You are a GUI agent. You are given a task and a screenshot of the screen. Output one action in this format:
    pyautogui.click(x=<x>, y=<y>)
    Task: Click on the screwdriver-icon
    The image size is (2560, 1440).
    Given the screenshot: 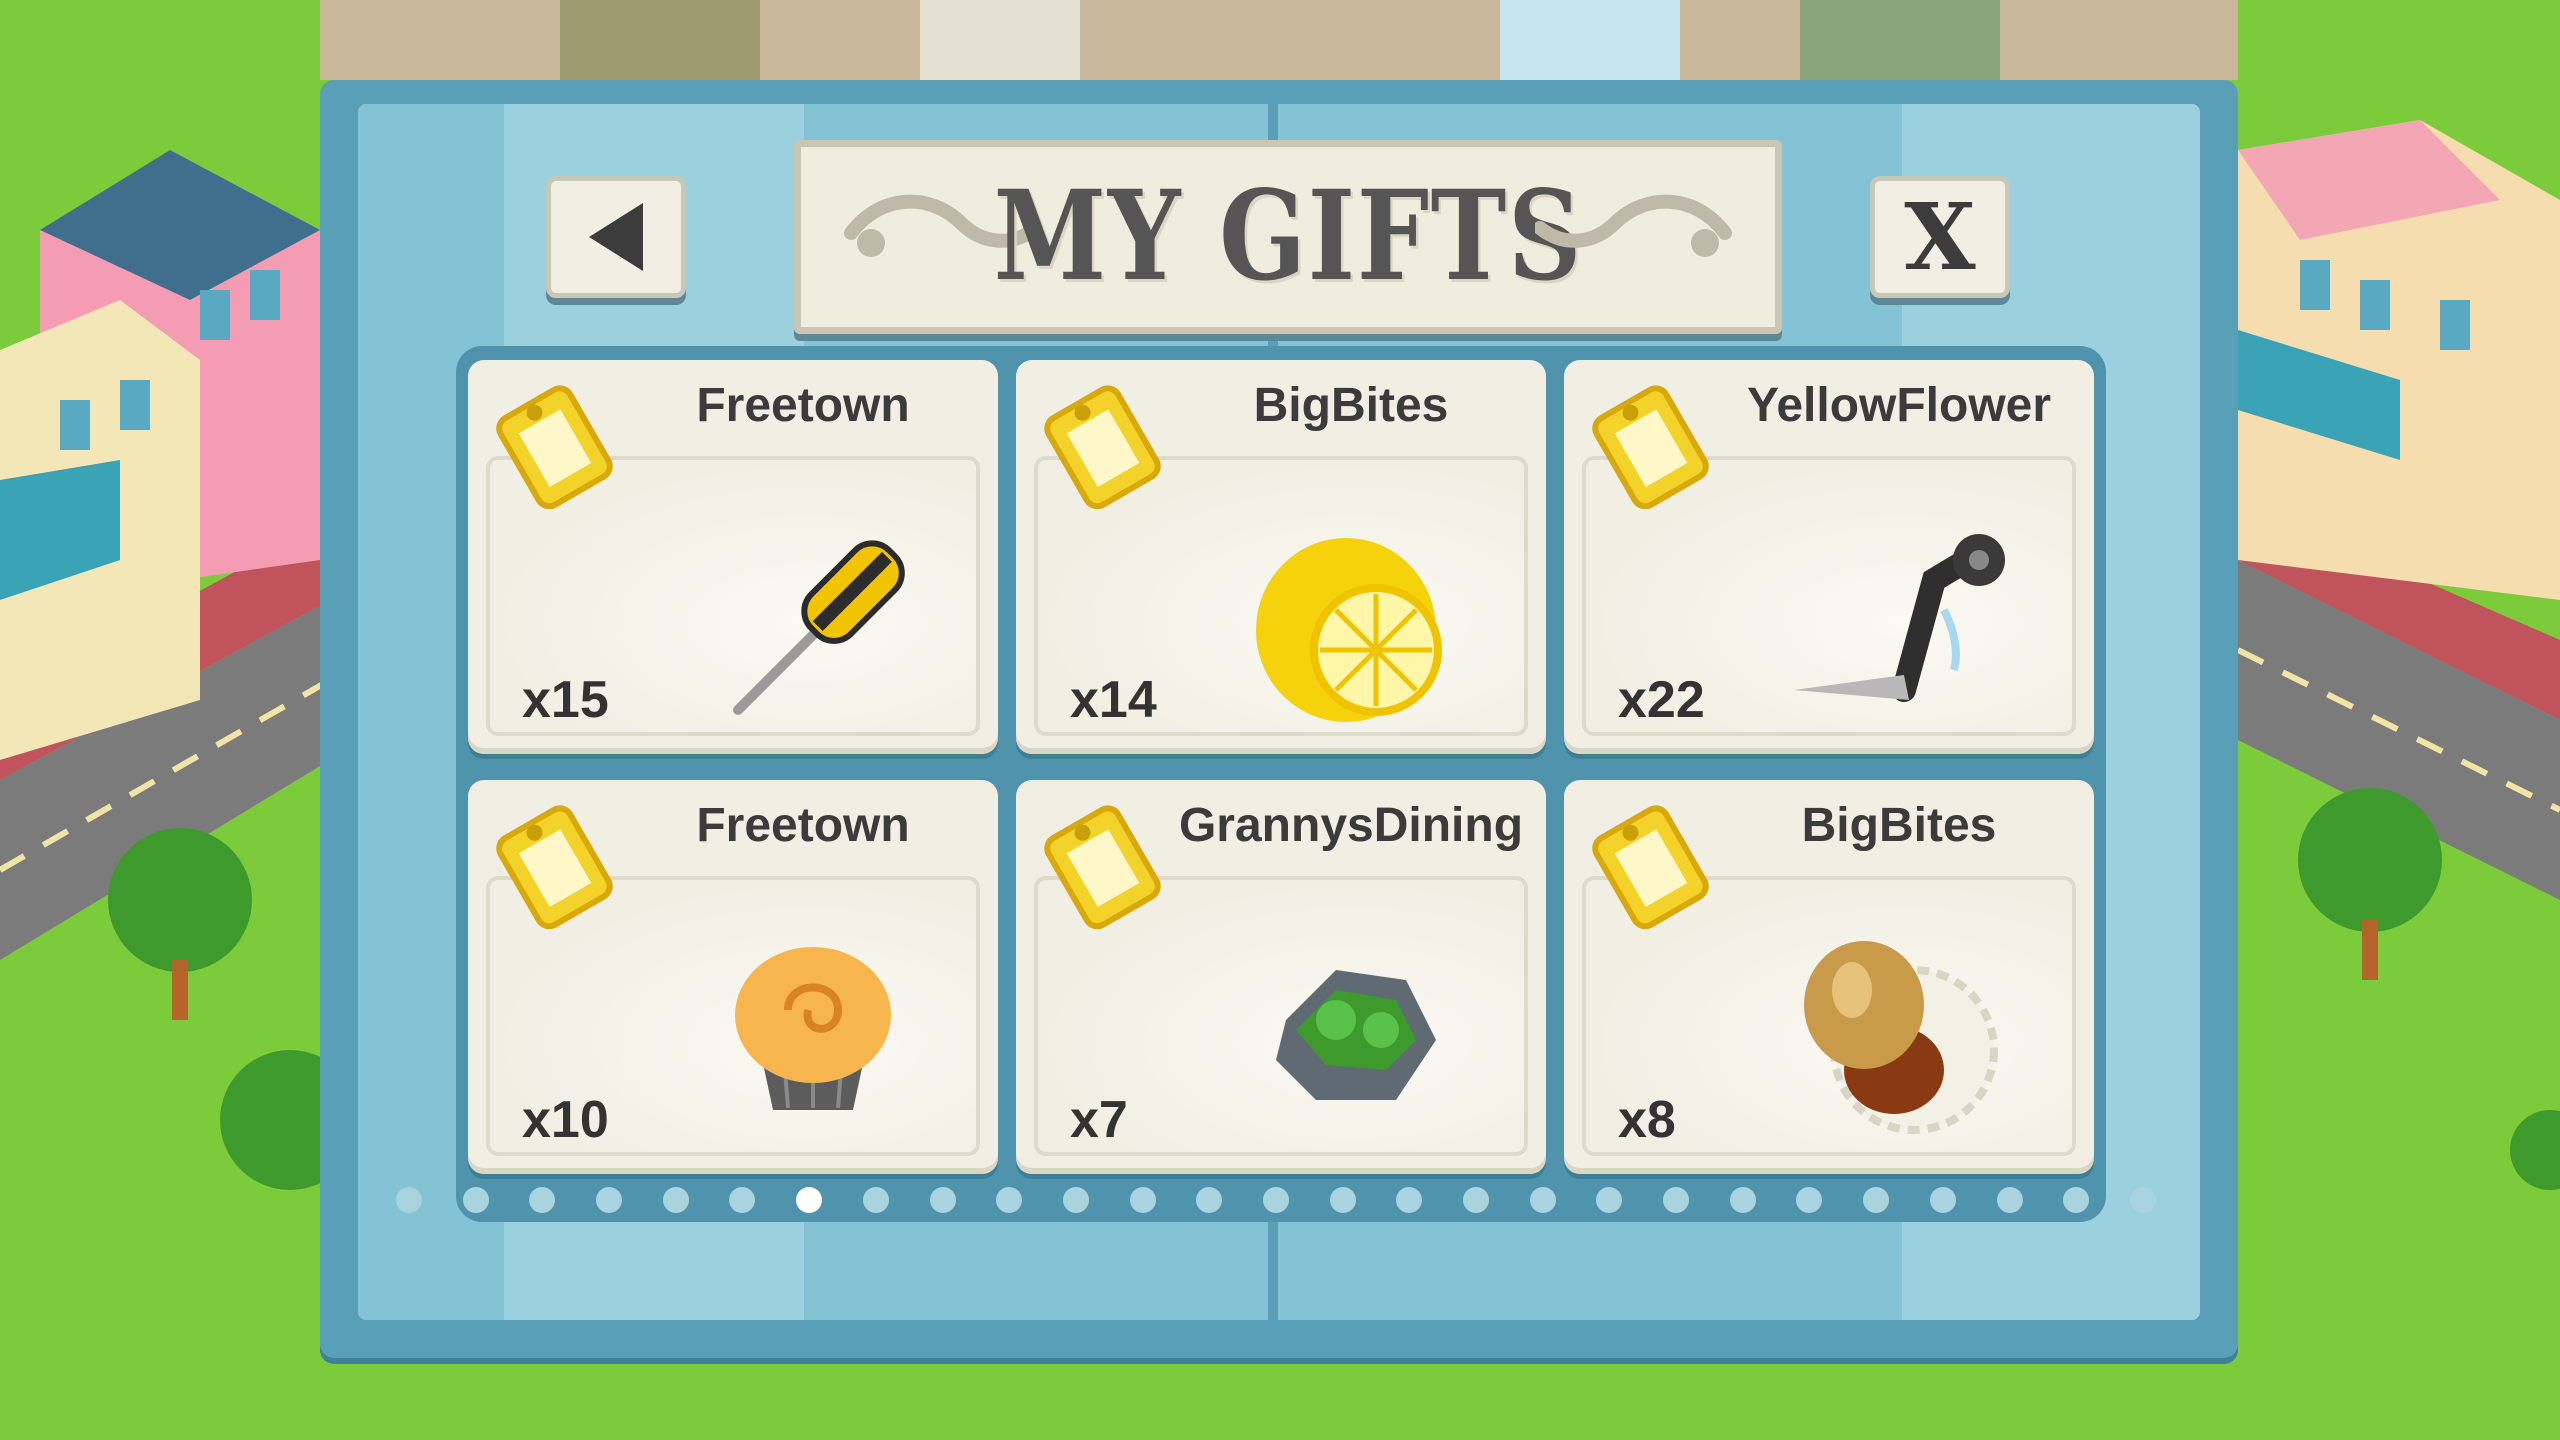 What is the action you would take?
    pyautogui.click(x=819, y=627)
    